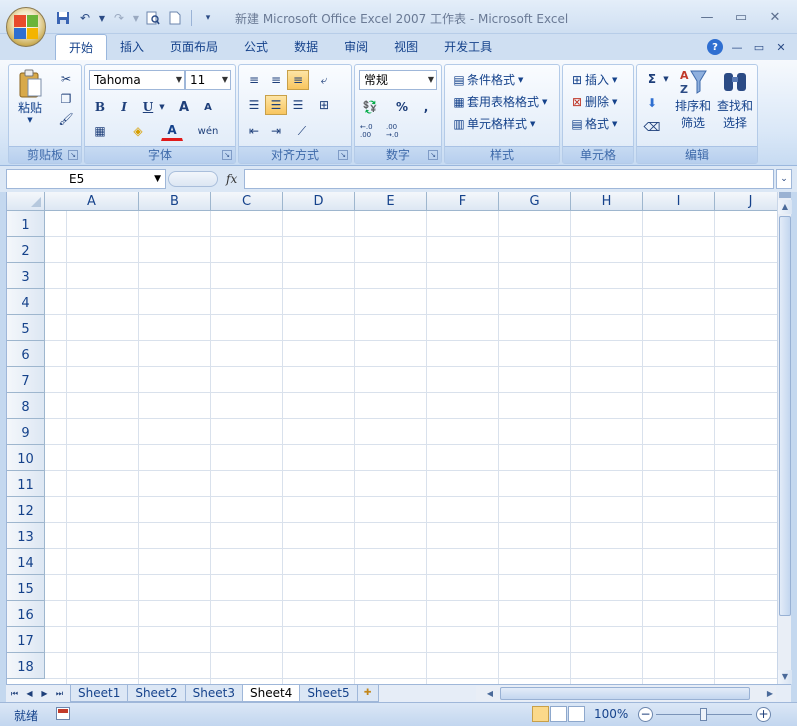 This screenshot has width=797, height=726. Describe the element at coordinates (371, 131) in the screenshot. I see `increase-decimal-button: ←.0 .00` at that location.